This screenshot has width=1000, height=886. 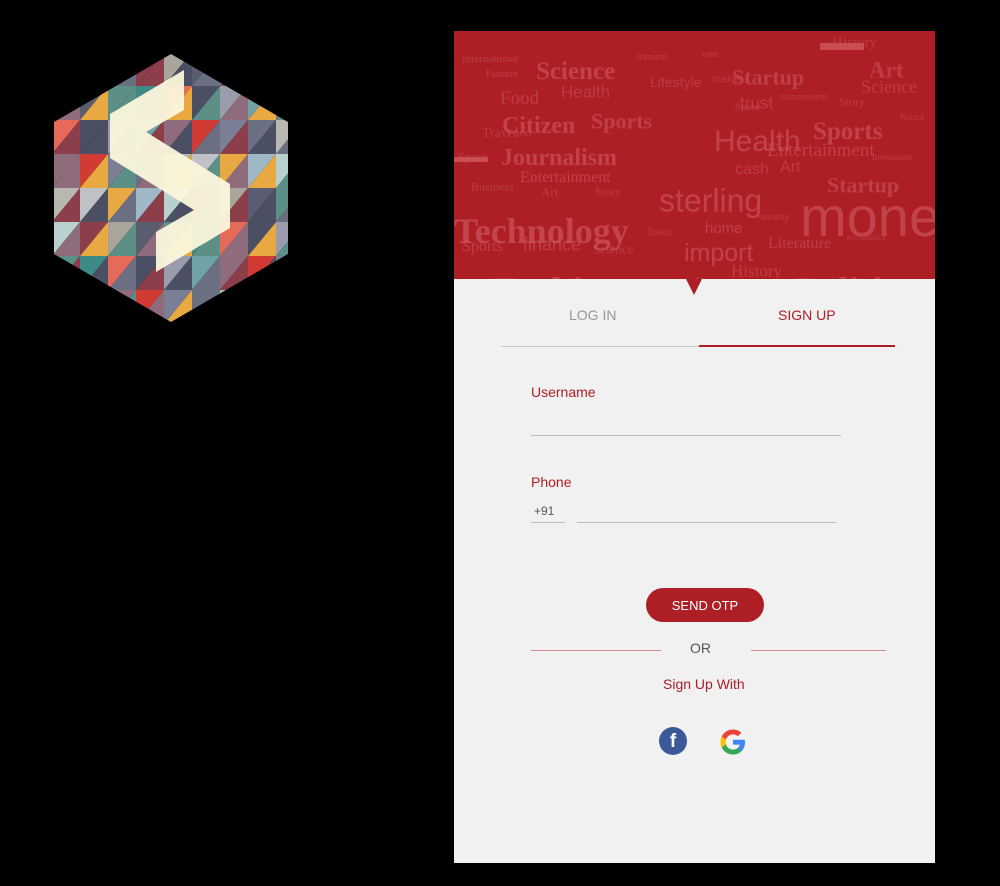 I want to click on cloud-word: cash, so click(x=752, y=169).